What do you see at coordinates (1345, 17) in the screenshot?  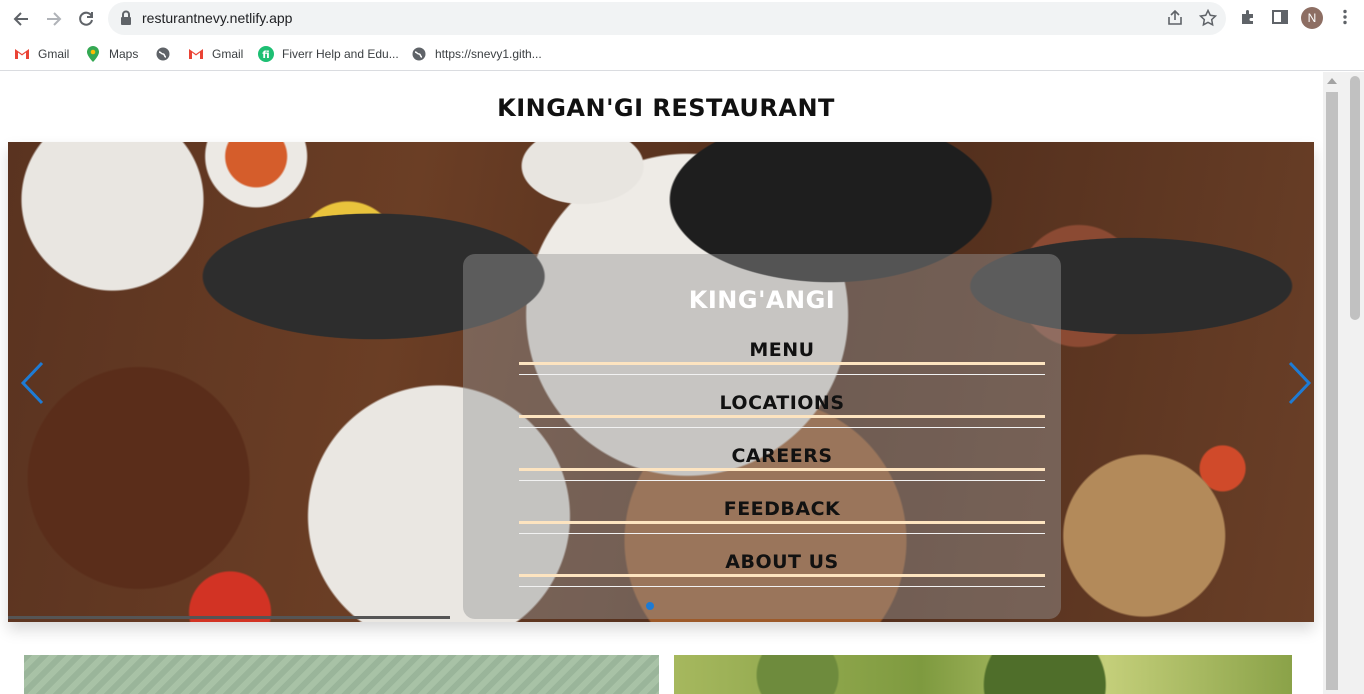 I see `more-menu-icon` at bounding box center [1345, 17].